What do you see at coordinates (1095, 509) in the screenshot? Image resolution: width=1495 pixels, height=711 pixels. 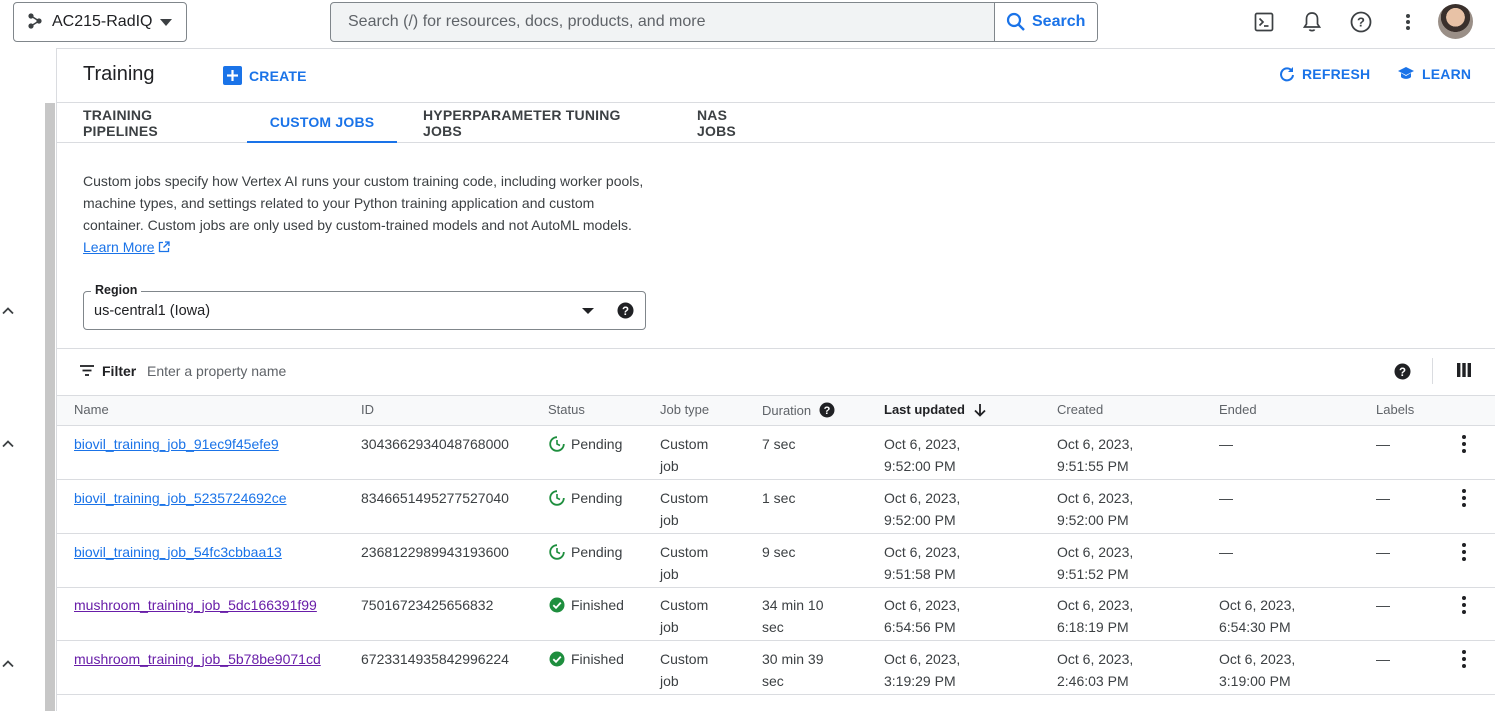 I see `job-created: Oct 6, 2023, 9:52:00 PM` at bounding box center [1095, 509].